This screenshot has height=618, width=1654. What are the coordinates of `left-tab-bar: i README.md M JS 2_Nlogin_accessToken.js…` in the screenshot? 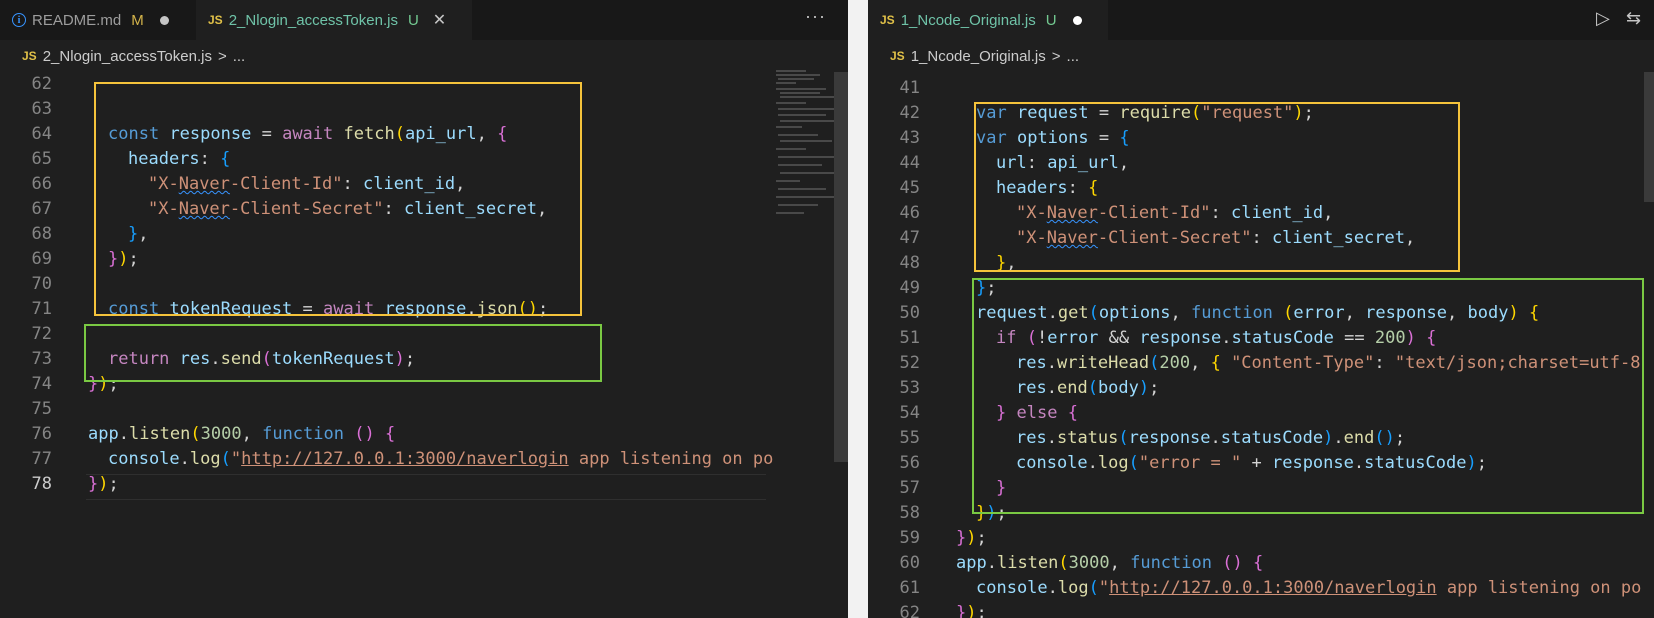 It's located at (424, 20).